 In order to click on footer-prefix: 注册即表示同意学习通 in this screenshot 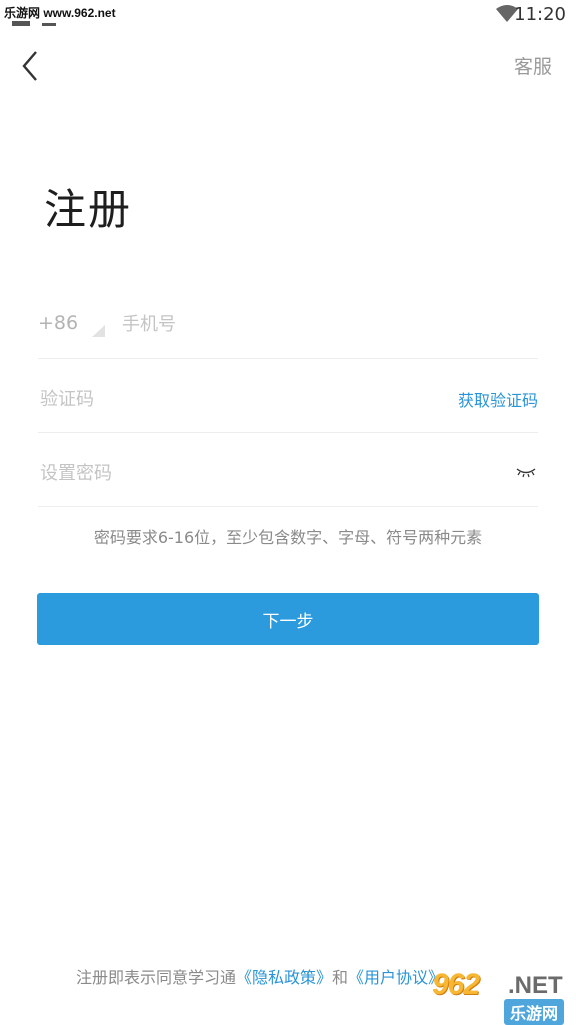, I will do `click(156, 977)`.